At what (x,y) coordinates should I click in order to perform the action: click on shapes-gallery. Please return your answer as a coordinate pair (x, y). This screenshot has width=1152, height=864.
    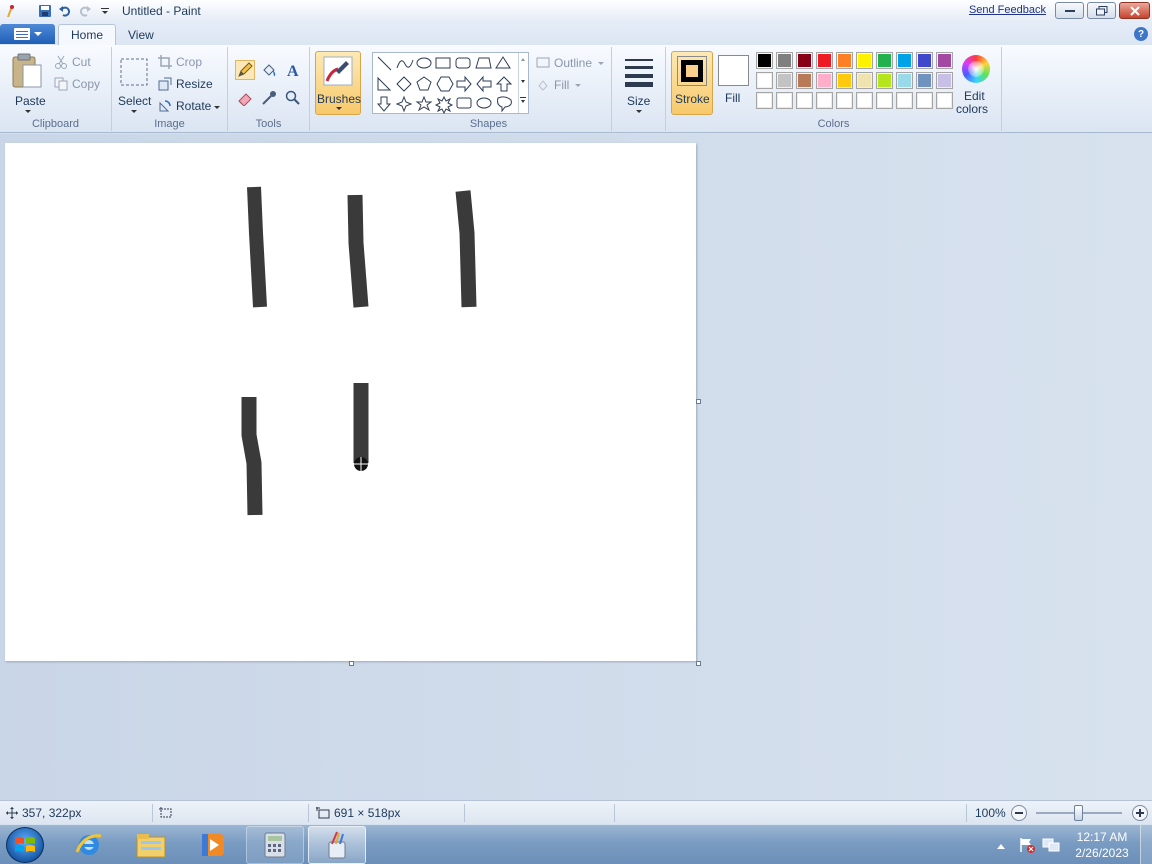
    Looking at the image, I should click on (450, 83).